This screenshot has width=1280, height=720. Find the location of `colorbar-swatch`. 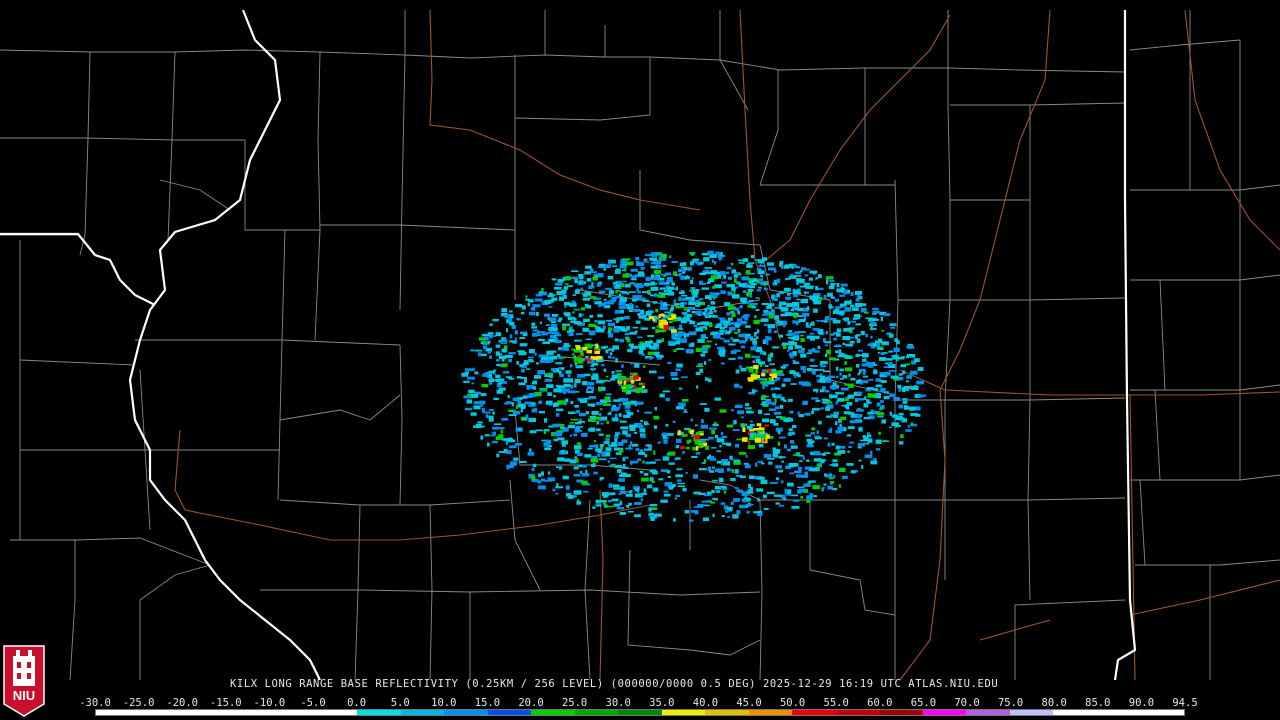

colorbar-swatch is located at coordinates (1162, 712).